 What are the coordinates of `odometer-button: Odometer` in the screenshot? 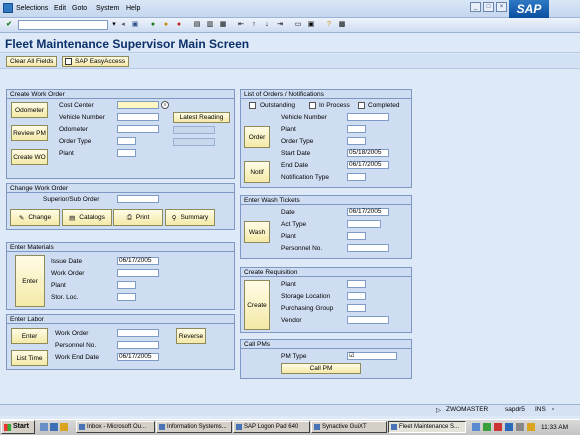 It's located at (29, 110).